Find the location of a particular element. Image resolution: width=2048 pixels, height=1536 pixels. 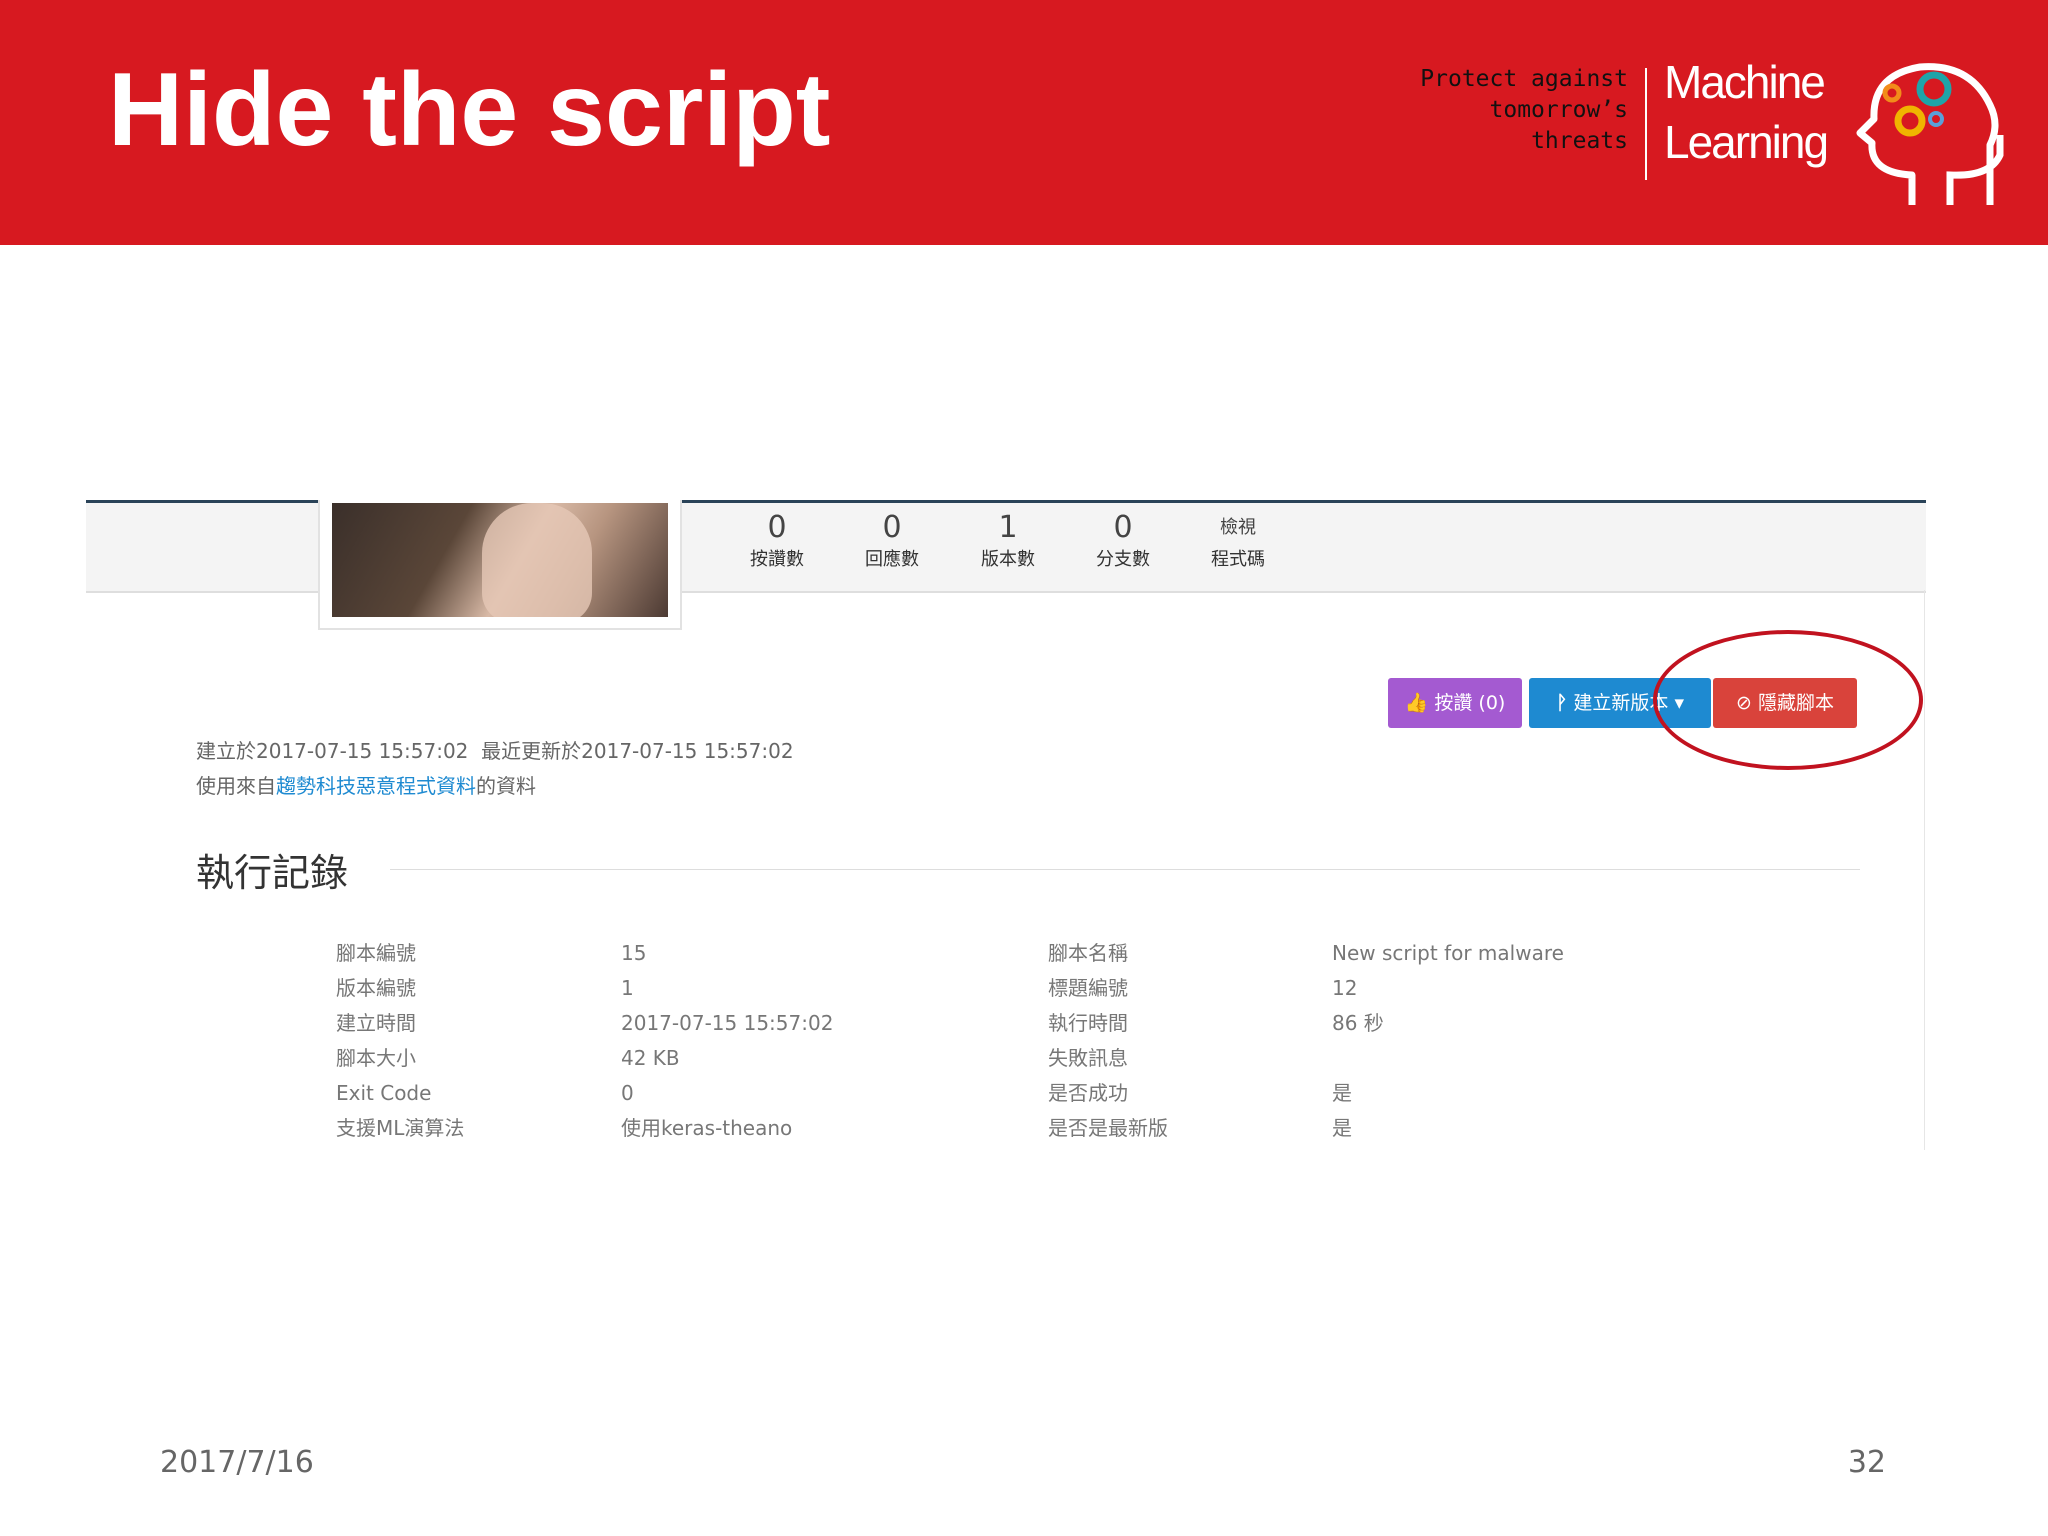

source-suffix: 的資料 is located at coordinates (506, 786).